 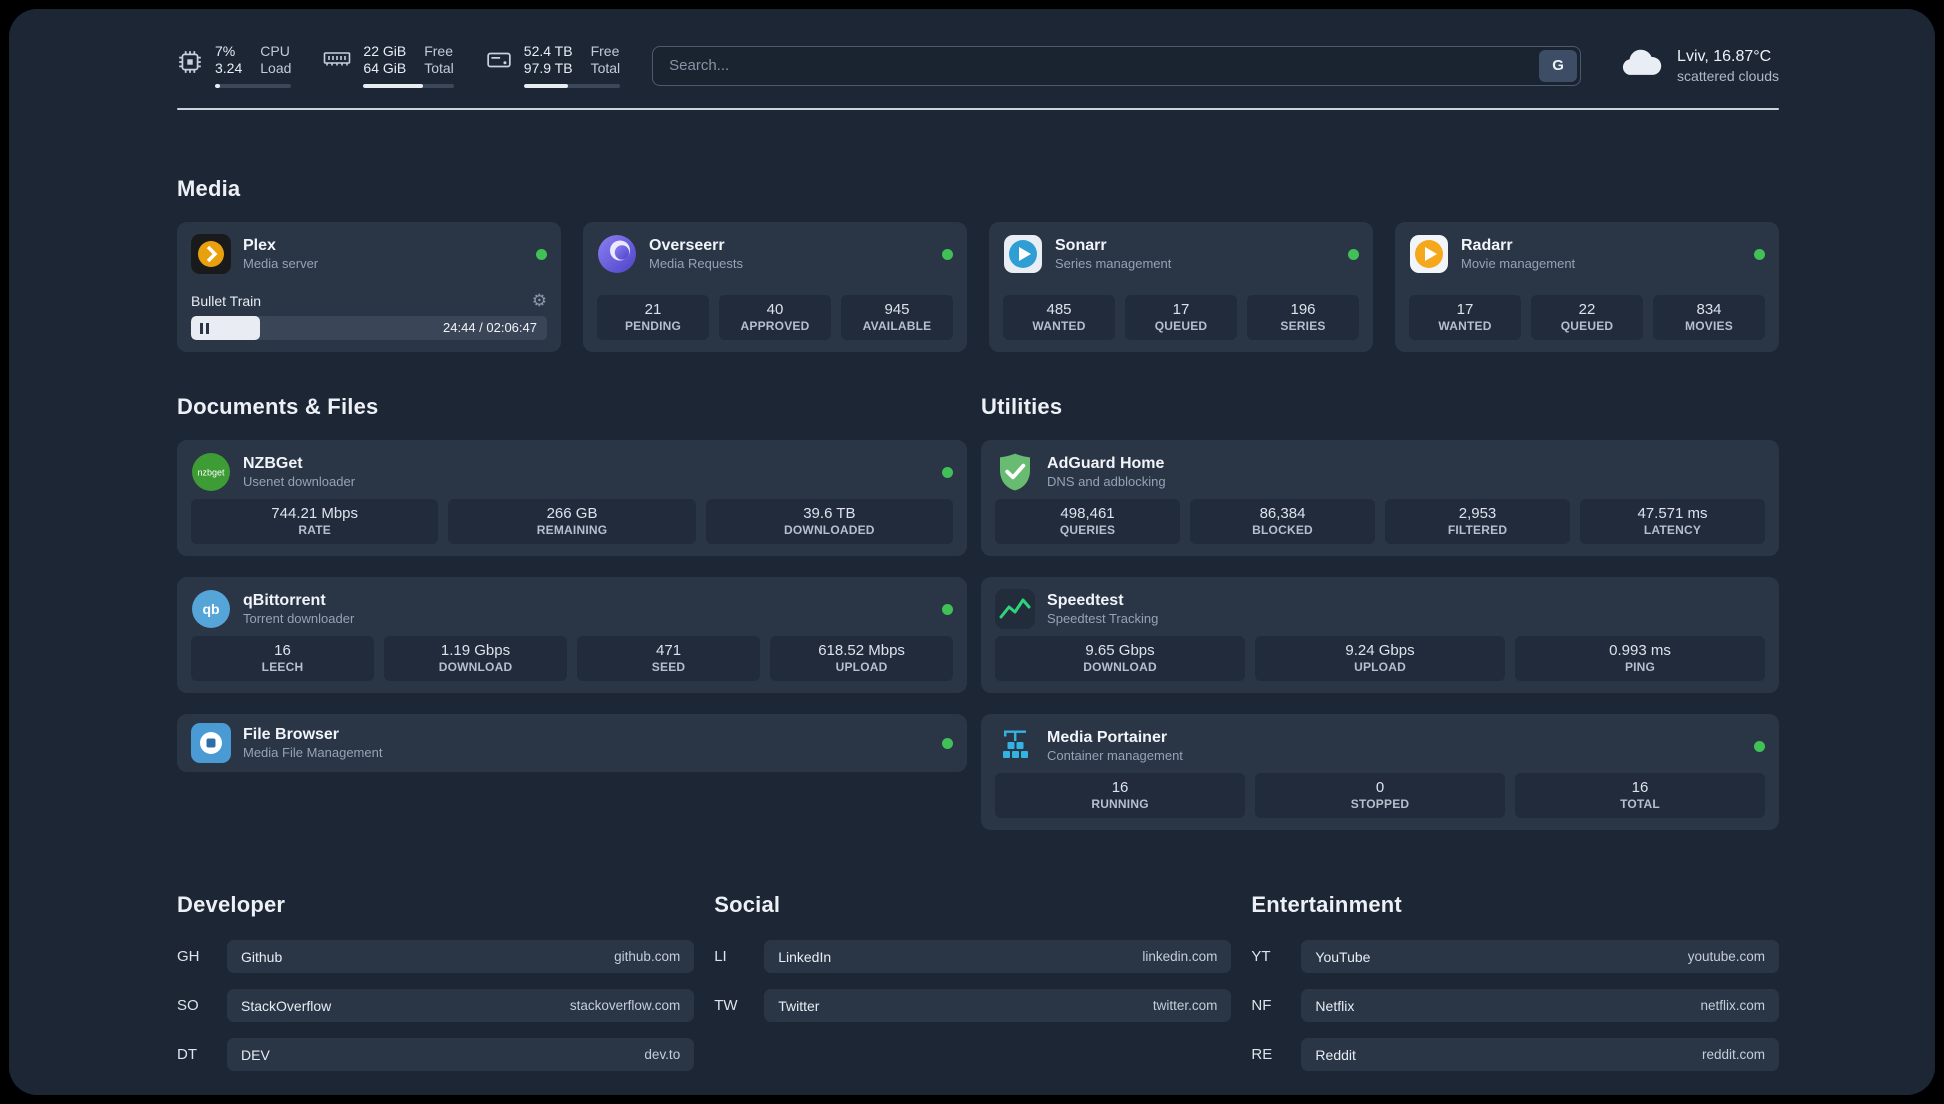 What do you see at coordinates (461, 1054) in the screenshot?
I see `link-dev: DEV dev.to` at bounding box center [461, 1054].